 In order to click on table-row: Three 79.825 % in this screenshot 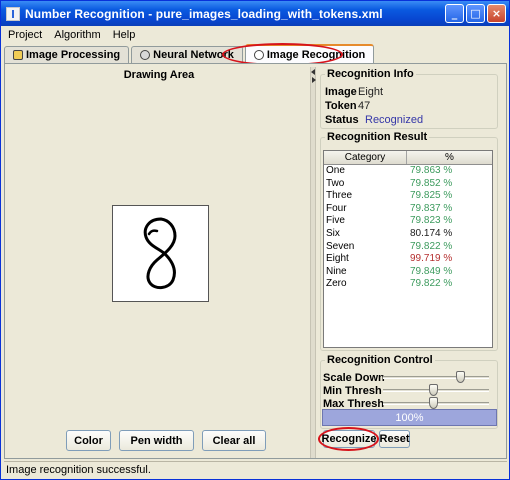, I will do `click(408, 196)`.